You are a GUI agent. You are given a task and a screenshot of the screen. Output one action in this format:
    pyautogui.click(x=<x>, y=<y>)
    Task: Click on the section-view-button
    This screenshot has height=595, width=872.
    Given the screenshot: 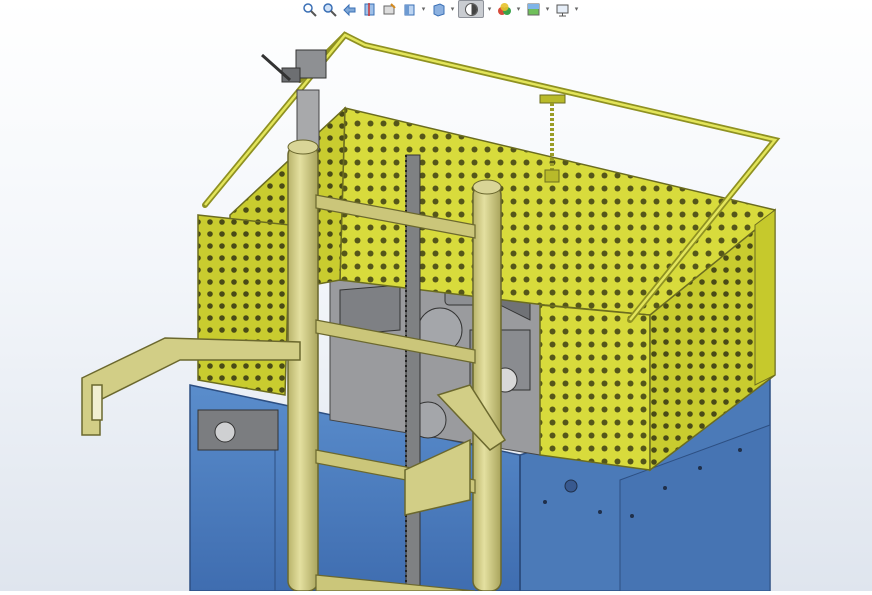 What is the action you would take?
    pyautogui.click(x=369, y=9)
    